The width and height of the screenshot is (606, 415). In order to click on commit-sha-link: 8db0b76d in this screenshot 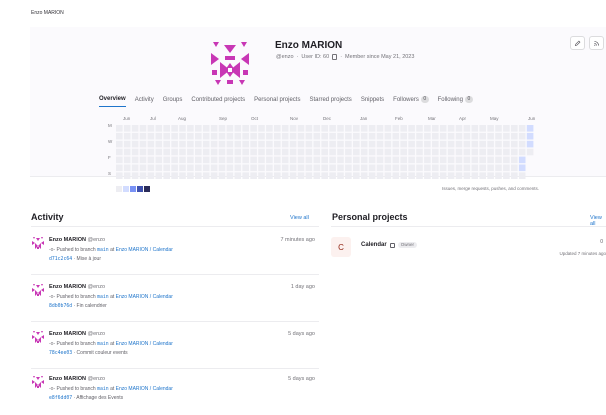, I will do `click(60, 306)`.